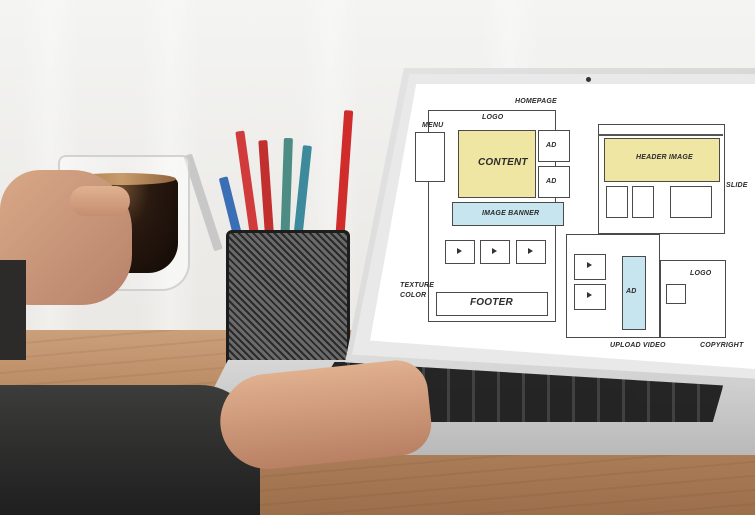 The width and height of the screenshot is (755, 515). I want to click on texture-label: TEXTURE, so click(417, 285).